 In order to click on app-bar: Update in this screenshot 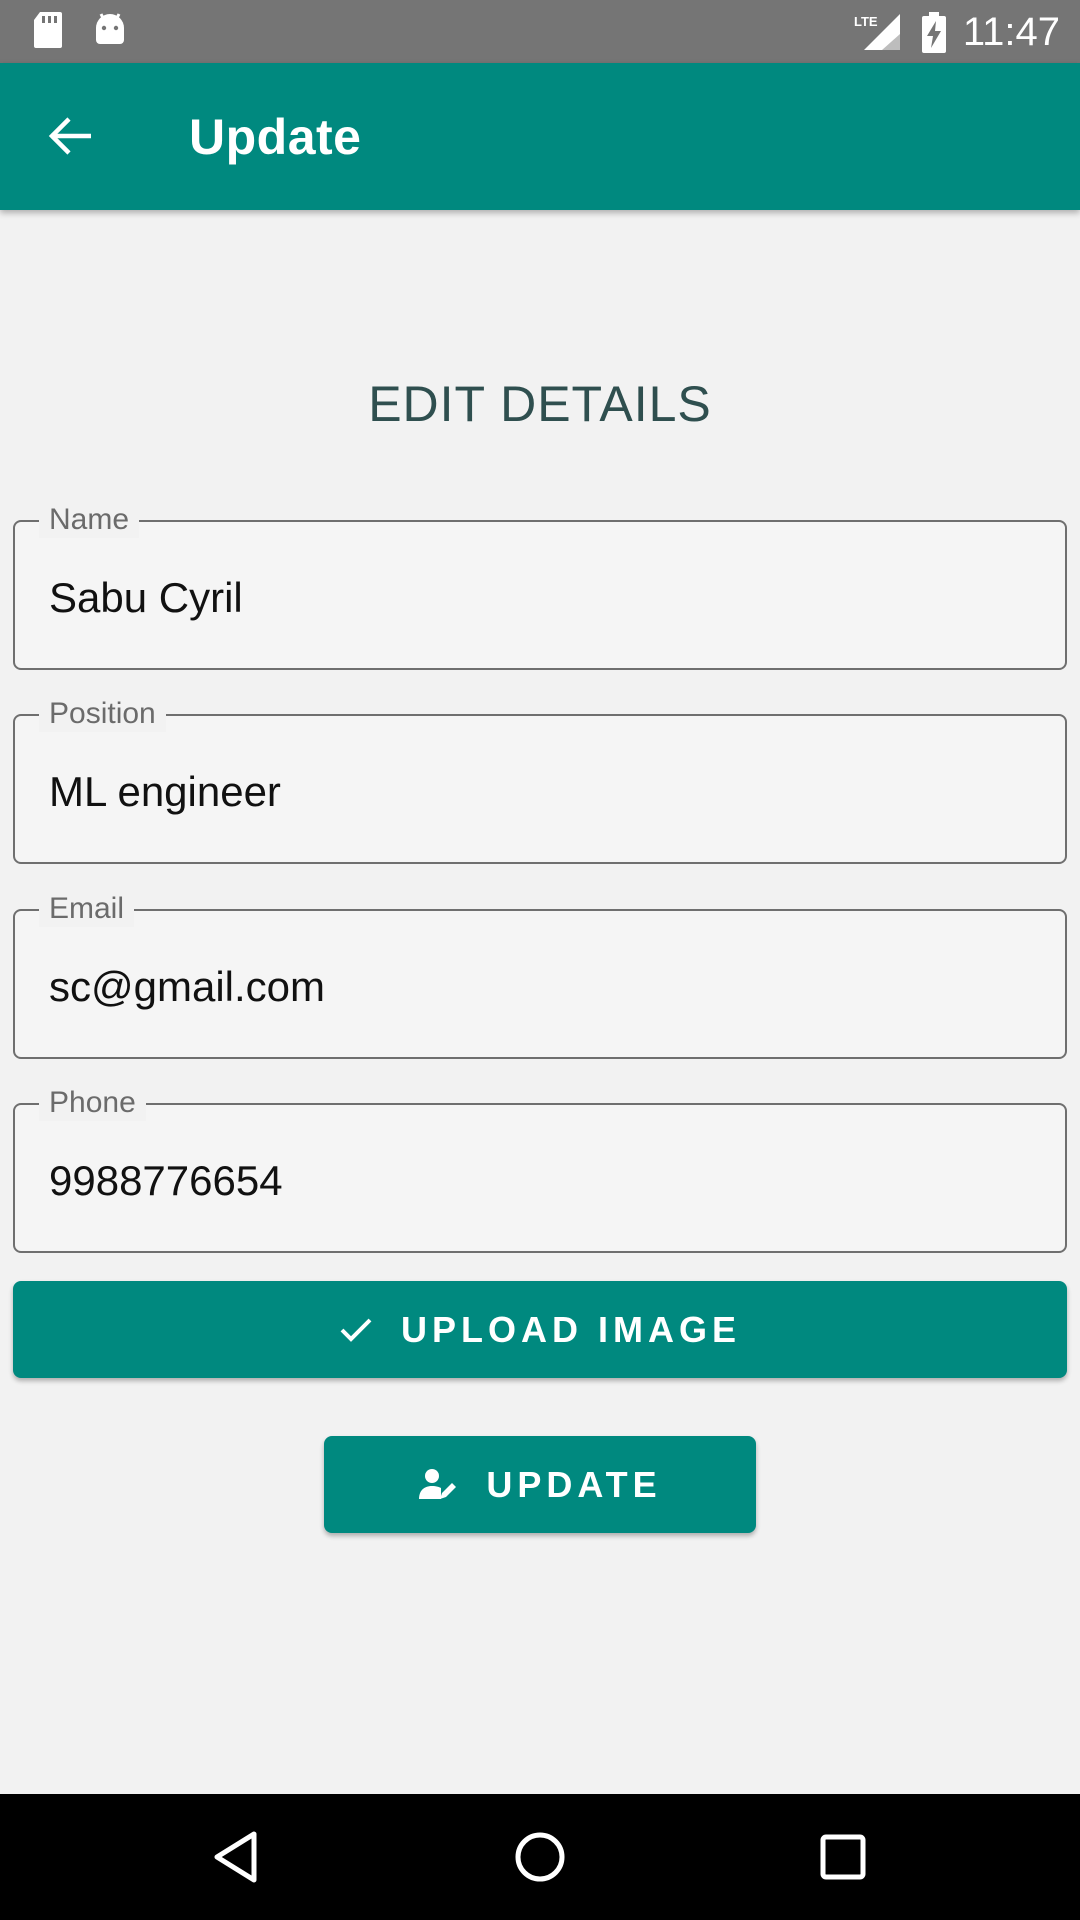, I will do `click(540, 136)`.